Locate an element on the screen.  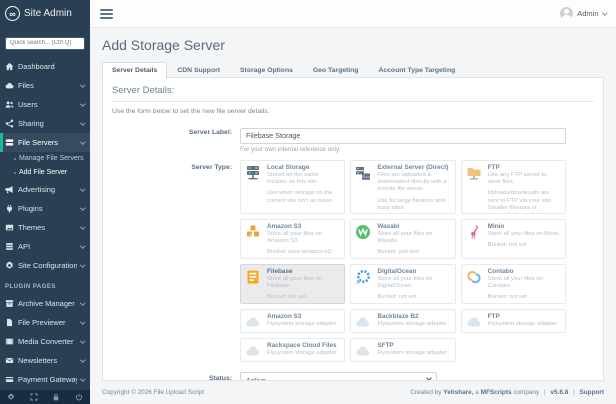
archive-icon is located at coordinates (9, 303).